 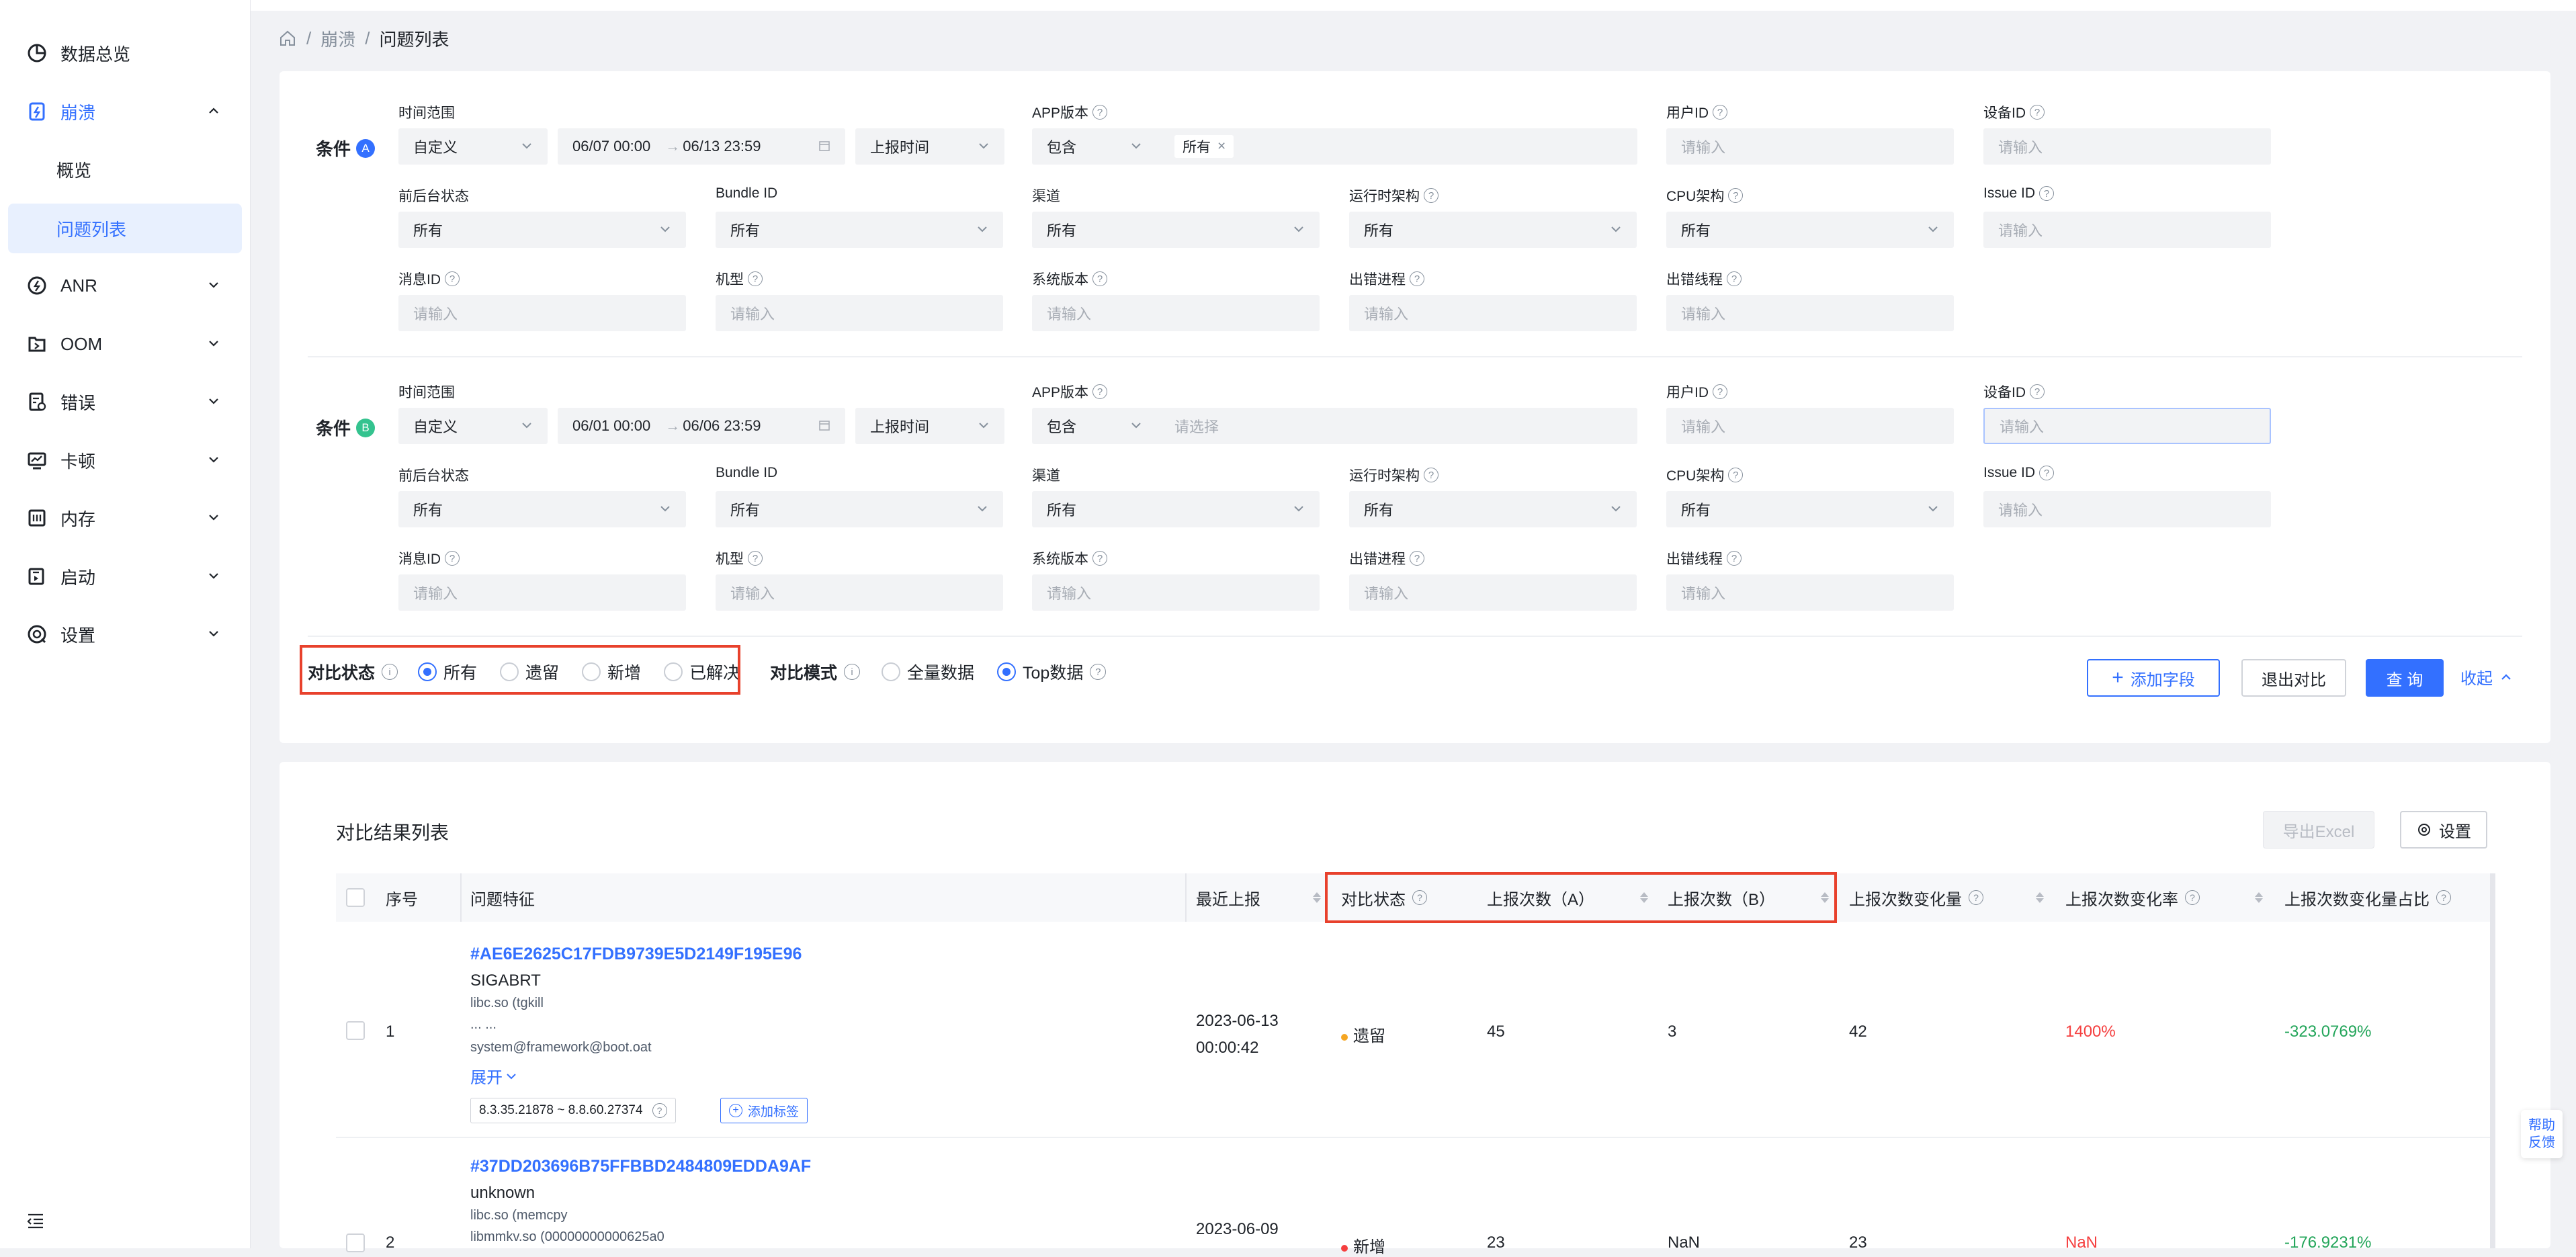 What do you see at coordinates (1810, 146) in the screenshot?
I see `a-user-id-input: 请输入` at bounding box center [1810, 146].